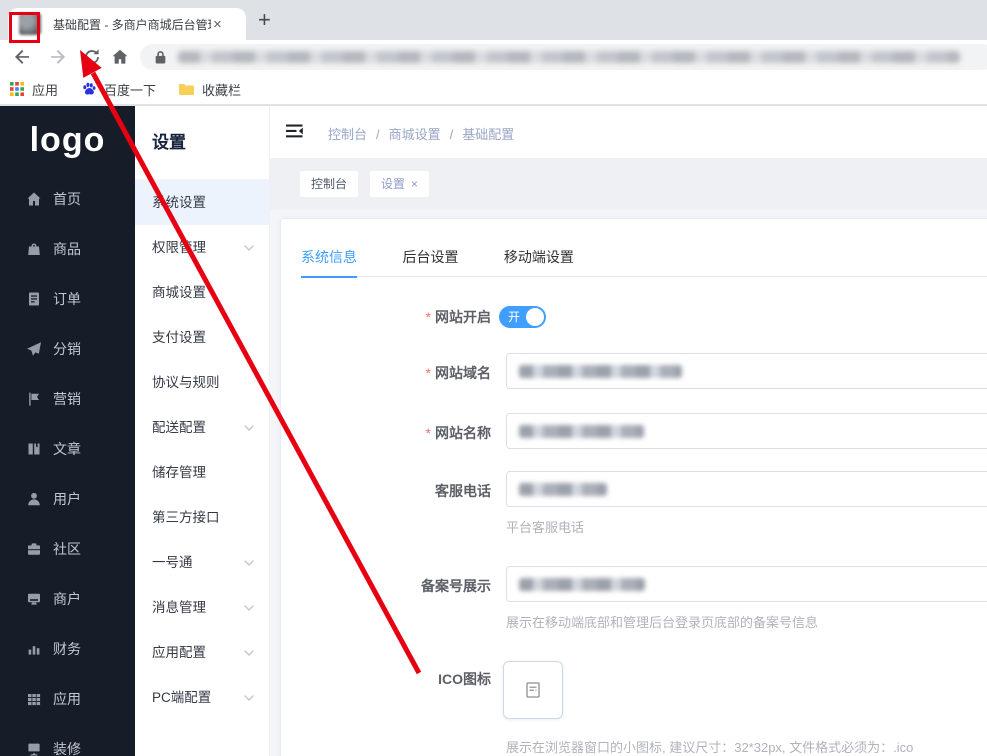 This screenshot has width=987, height=756. What do you see at coordinates (535, 317) in the screenshot?
I see `toggle-knob` at bounding box center [535, 317].